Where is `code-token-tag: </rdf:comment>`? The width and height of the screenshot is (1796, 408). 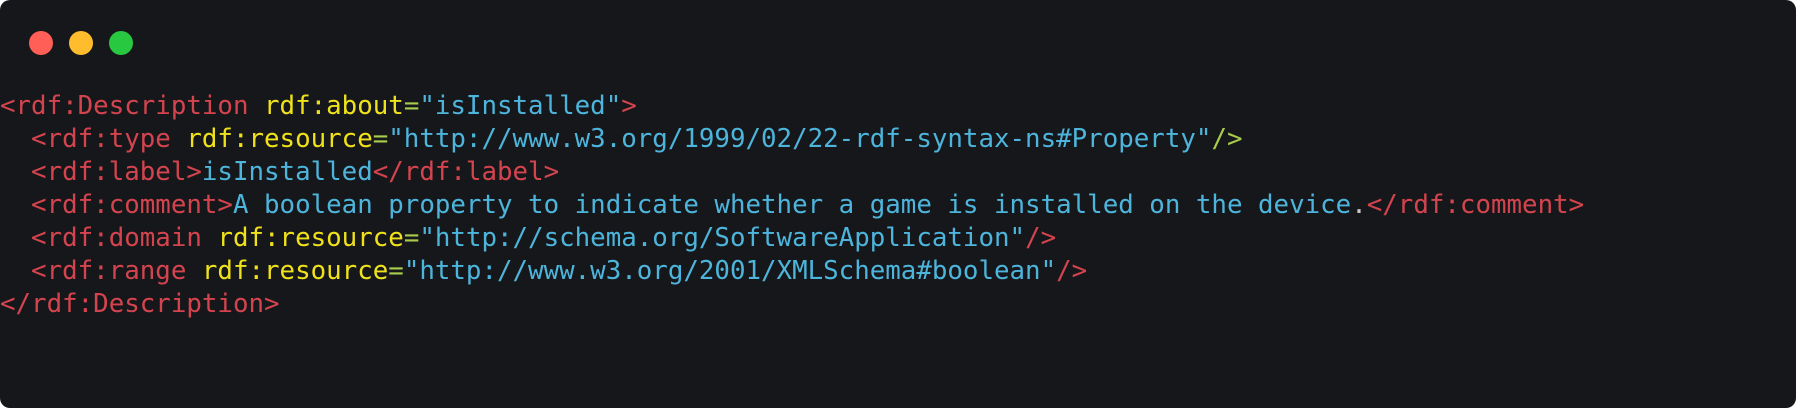
code-token-tag: </rdf:comment> is located at coordinates (1475, 205).